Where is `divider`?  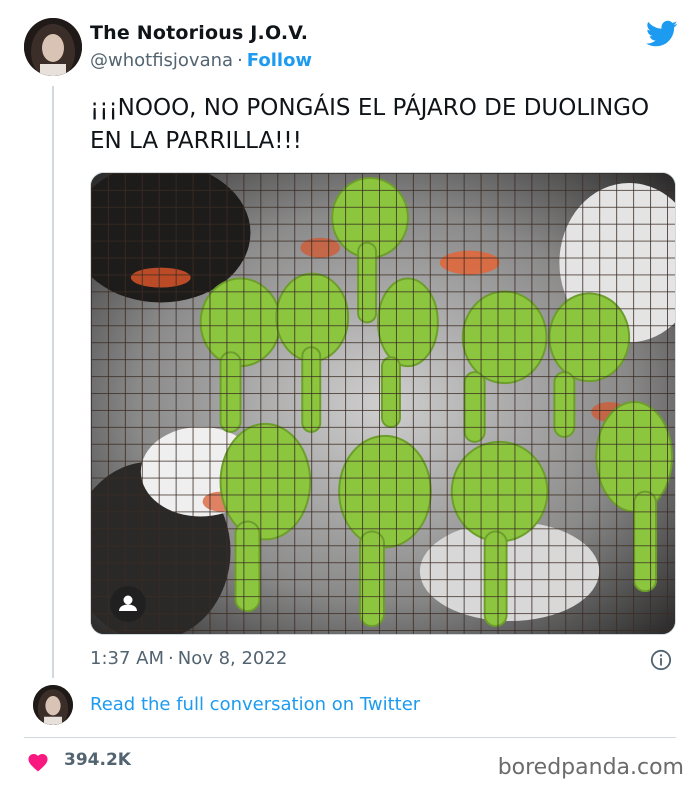
divider is located at coordinates (350, 737).